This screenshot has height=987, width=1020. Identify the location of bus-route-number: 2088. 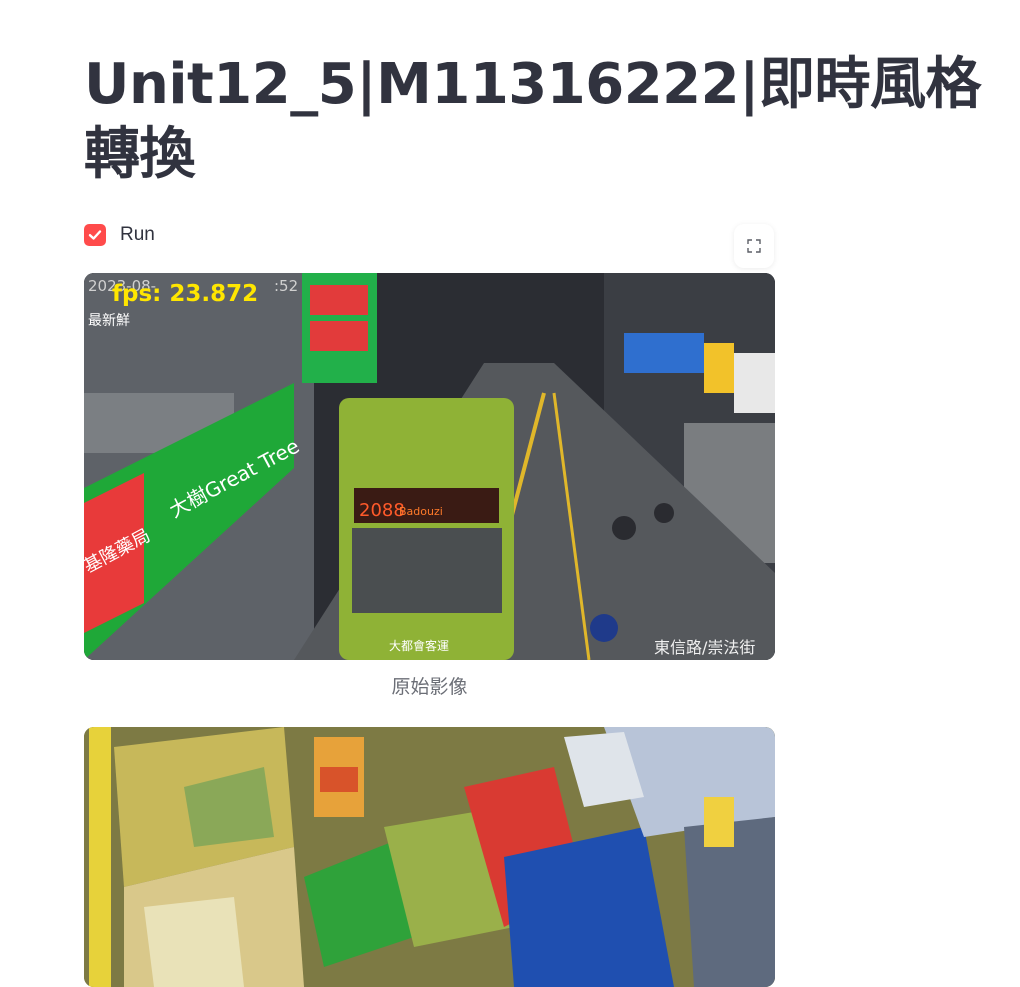
(382, 510).